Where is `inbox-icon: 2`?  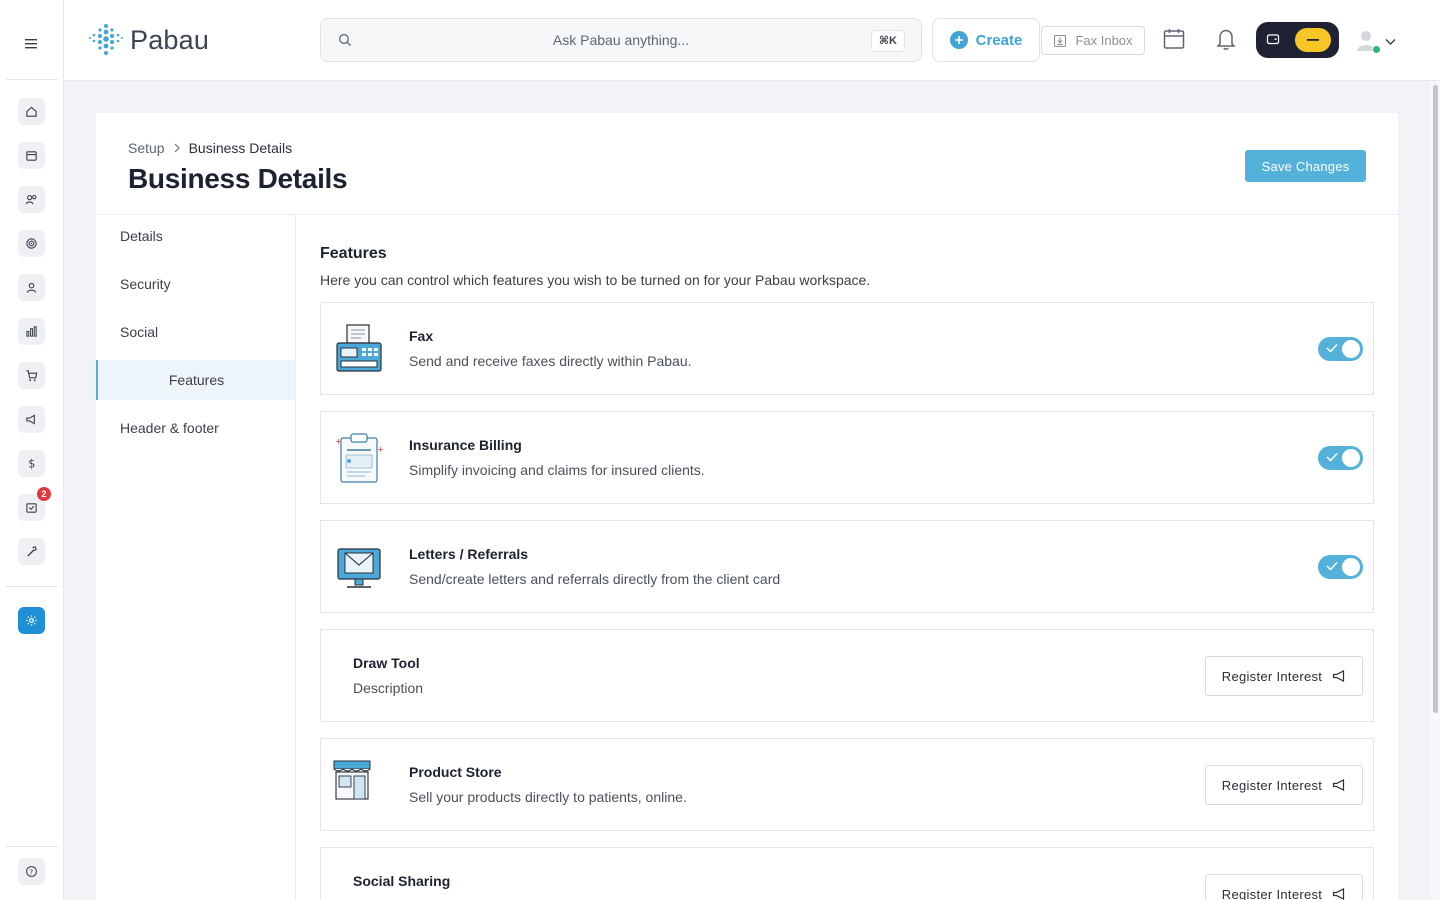
inbox-icon: 2 is located at coordinates (34, 504).